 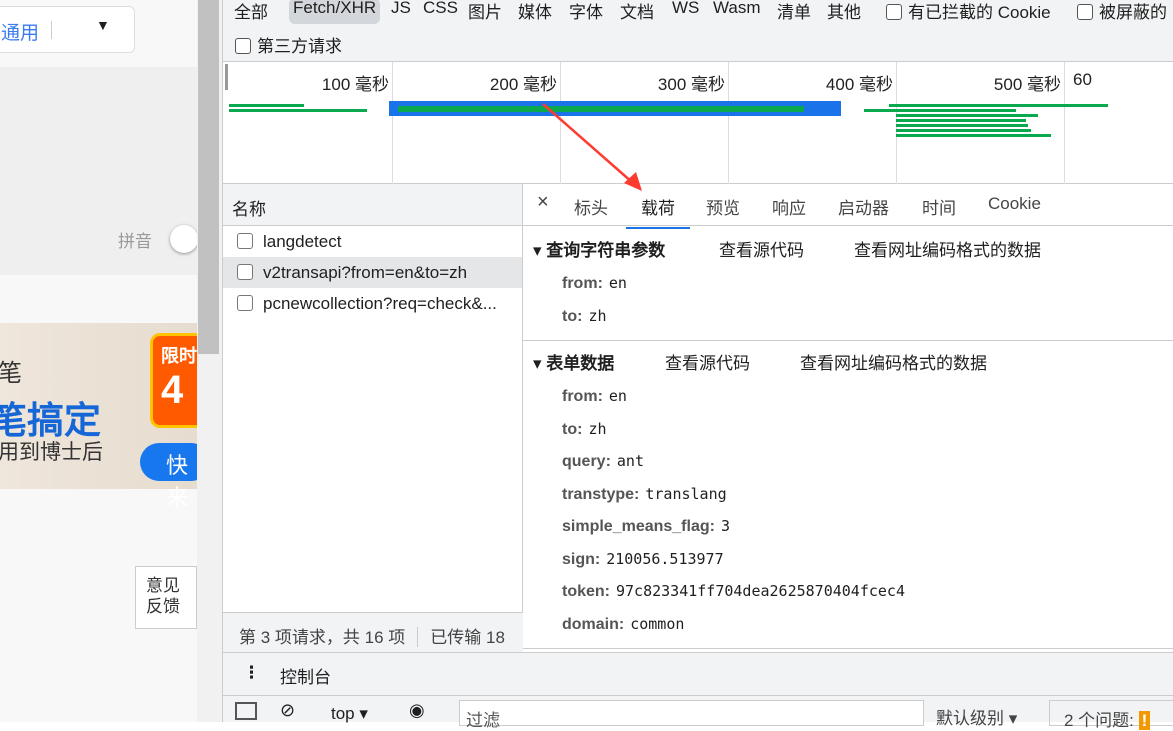 I want to click on filter-manifest: 清单, so click(x=794, y=11).